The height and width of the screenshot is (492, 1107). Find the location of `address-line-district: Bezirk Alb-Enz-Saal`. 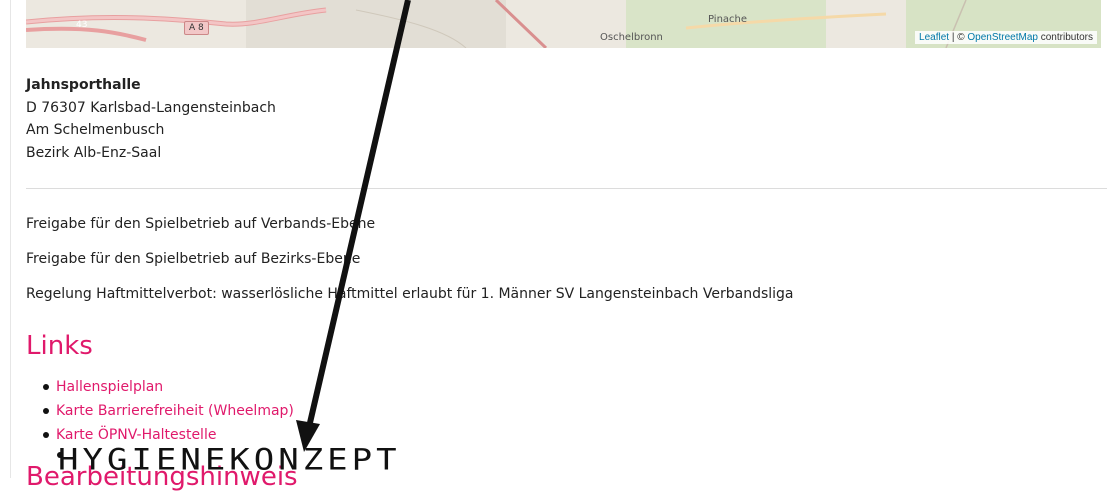

address-line-district: Bezirk Alb-Enz-Saal is located at coordinates (94, 152).